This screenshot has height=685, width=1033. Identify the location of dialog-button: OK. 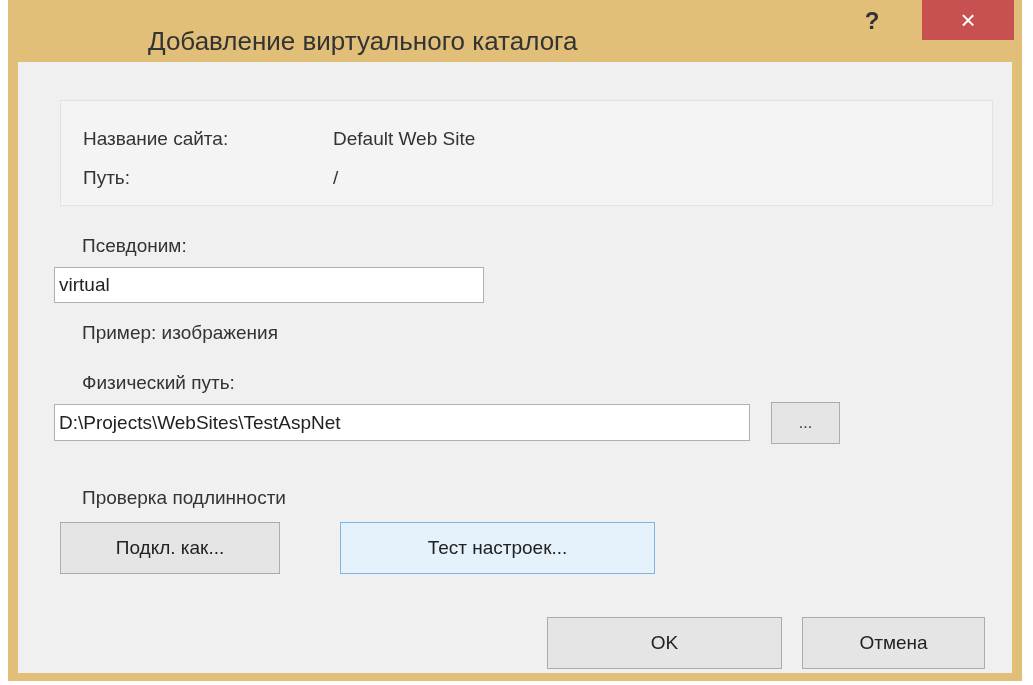
(664, 643).